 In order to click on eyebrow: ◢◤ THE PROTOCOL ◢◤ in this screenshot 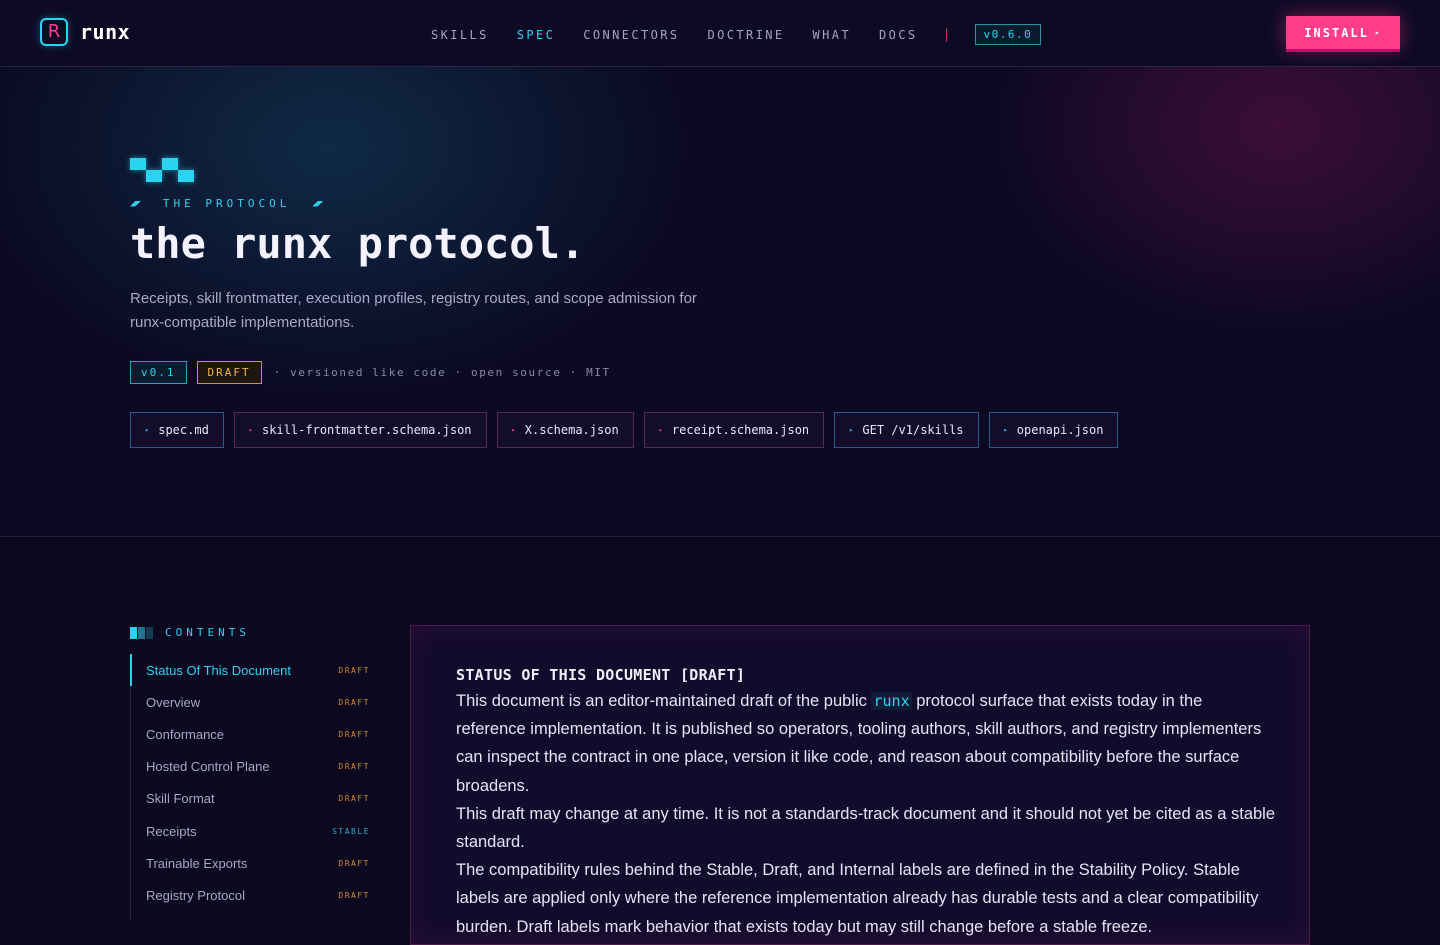, I will do `click(226, 203)`.